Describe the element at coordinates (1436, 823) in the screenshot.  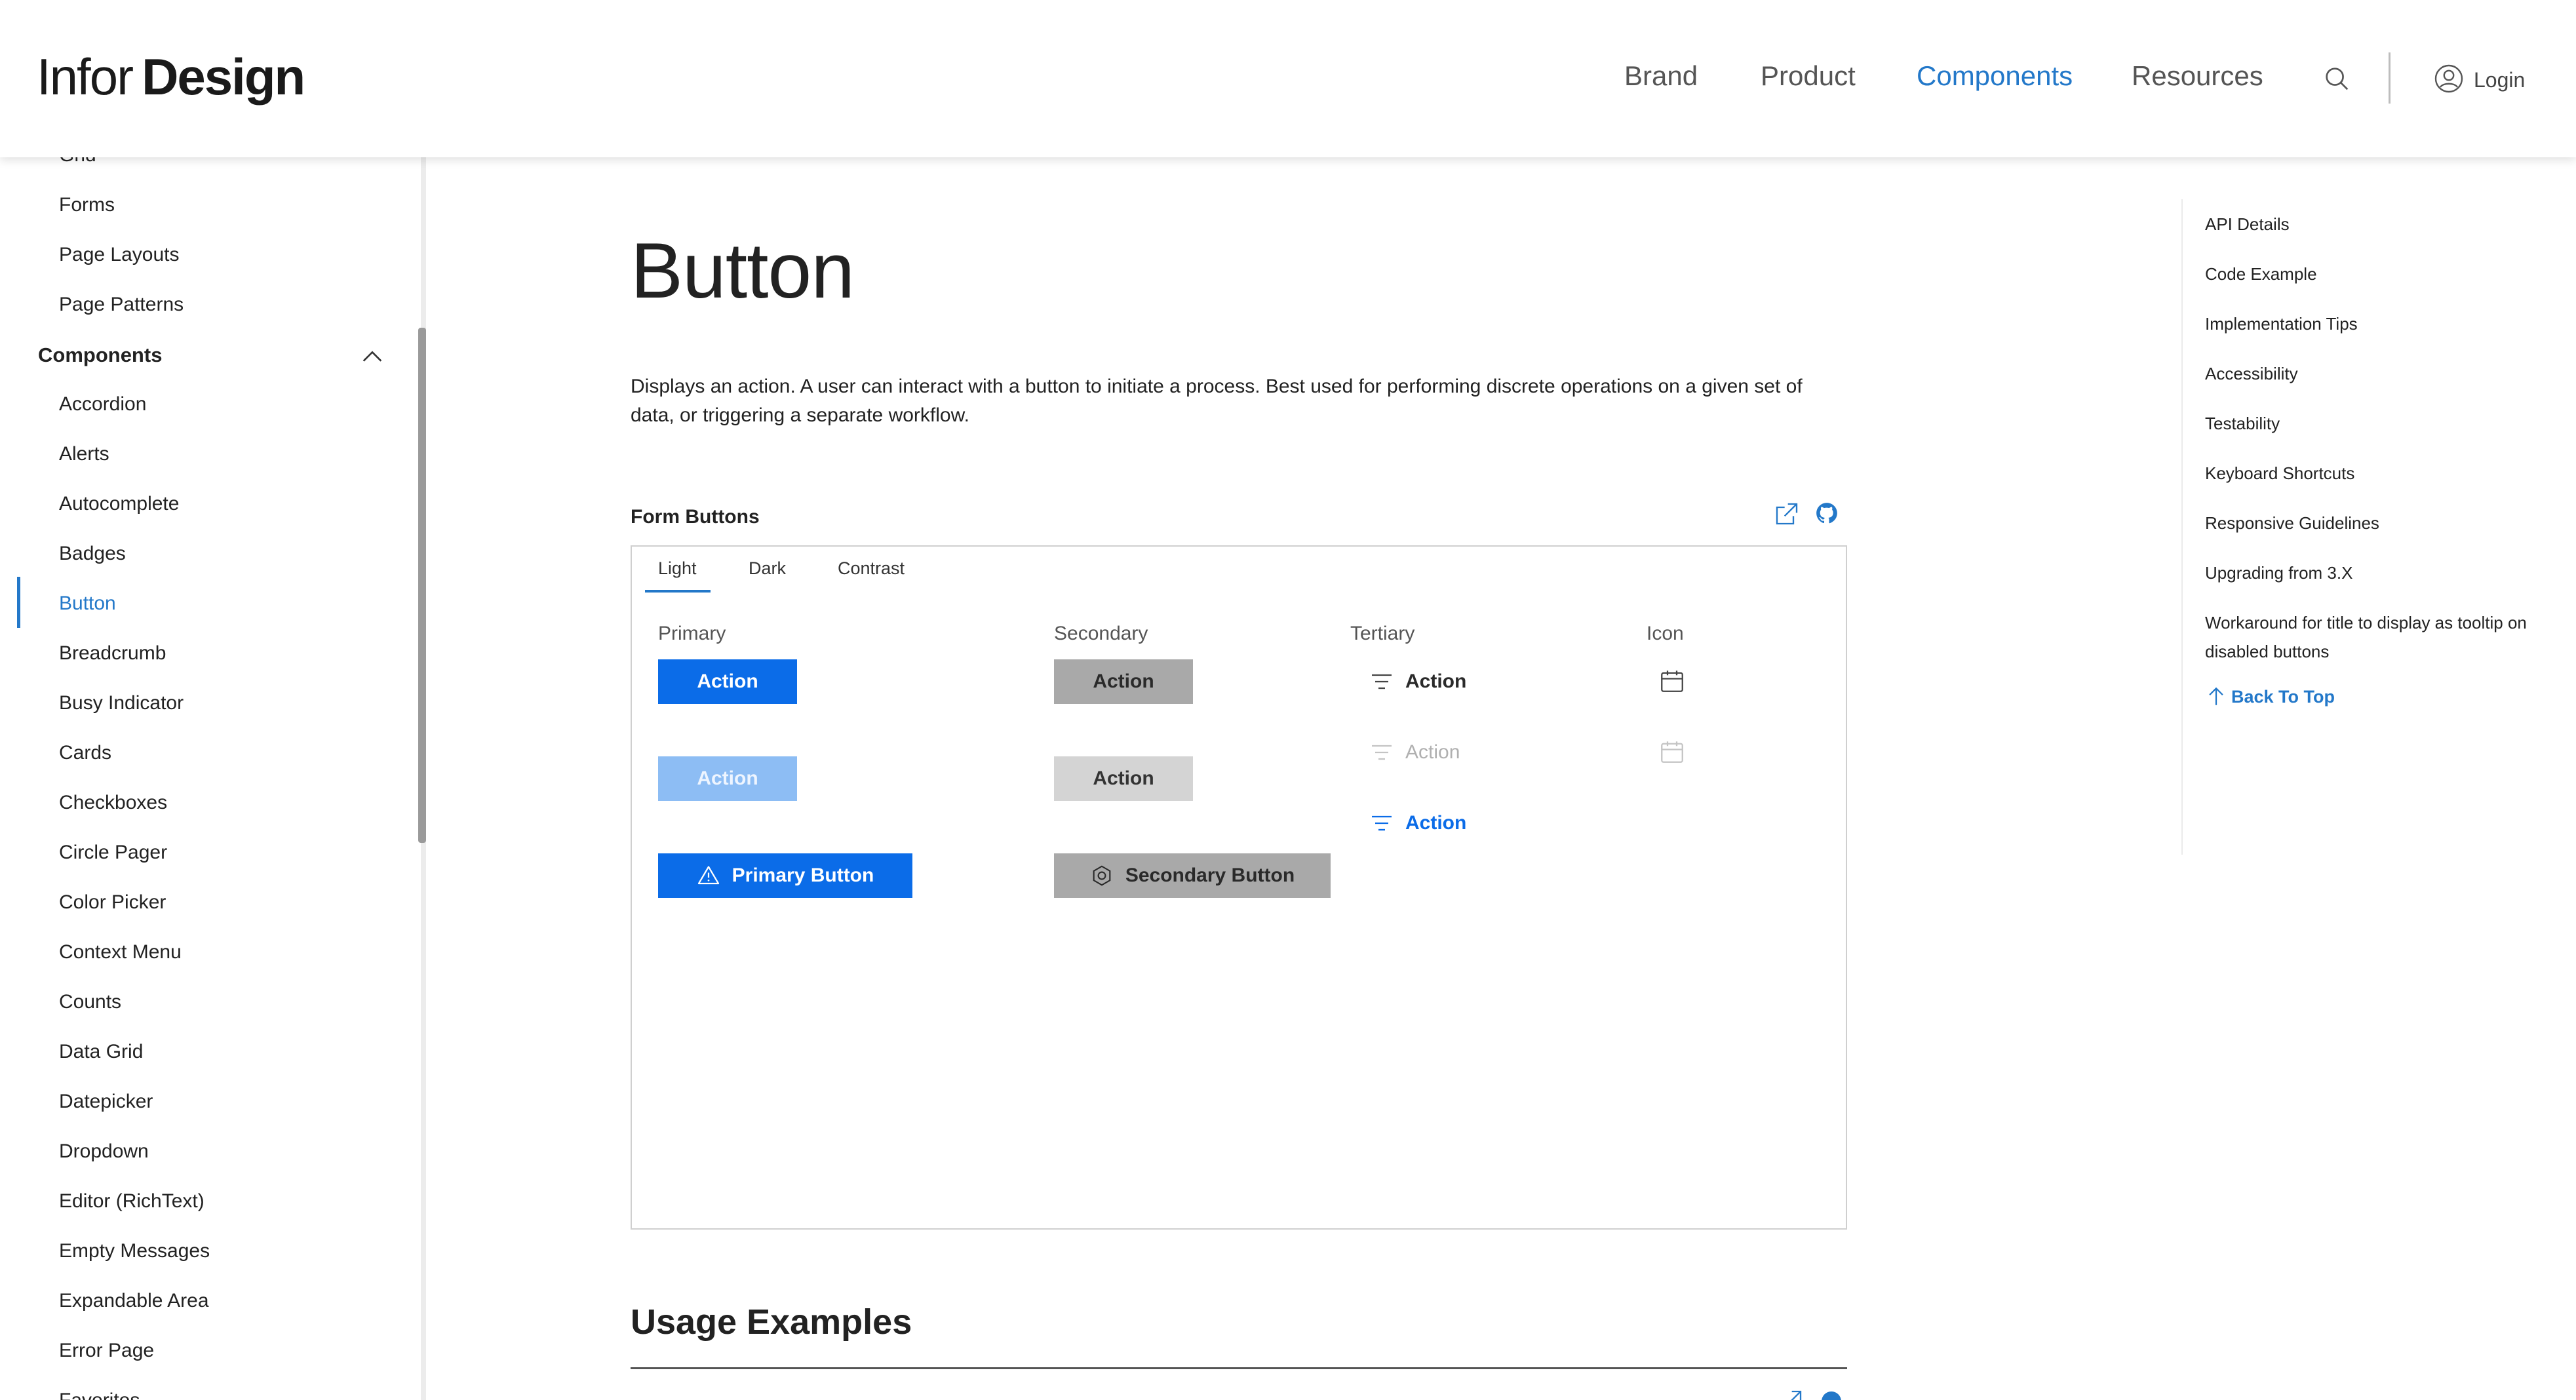
I see `tertiary-active-label: Action` at that location.